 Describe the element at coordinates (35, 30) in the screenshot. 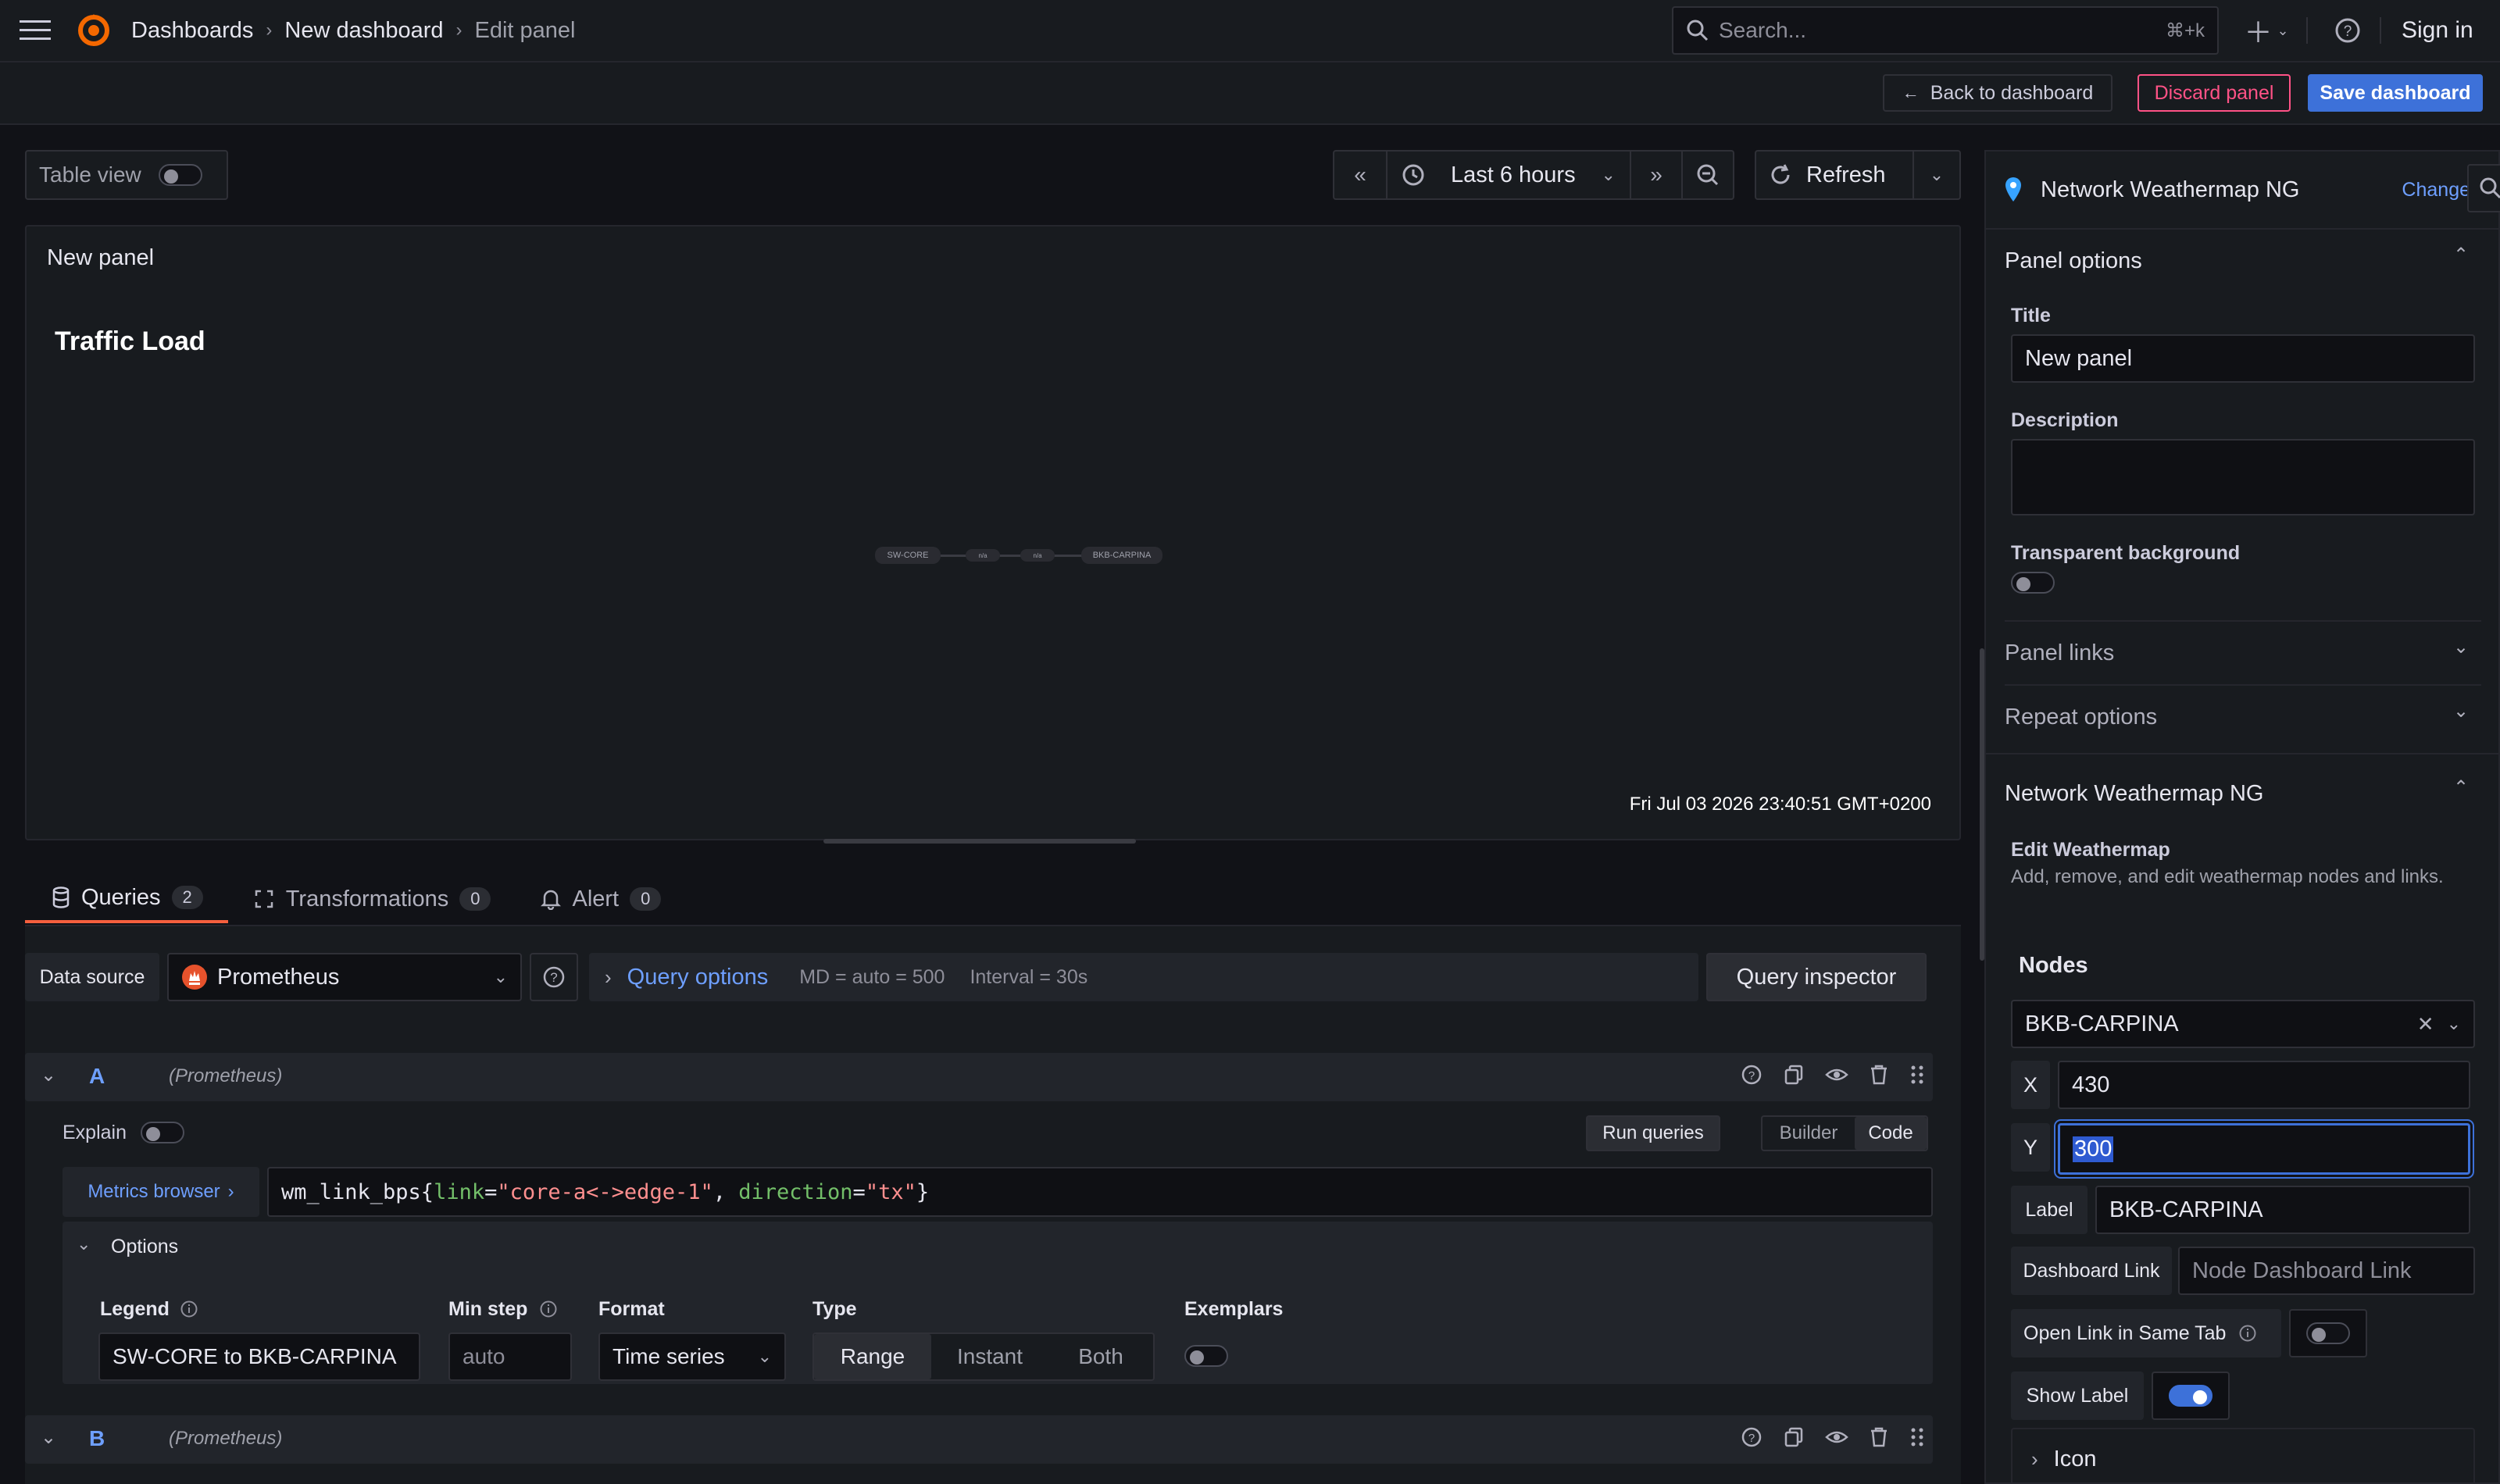

I see `menu-icon` at that location.